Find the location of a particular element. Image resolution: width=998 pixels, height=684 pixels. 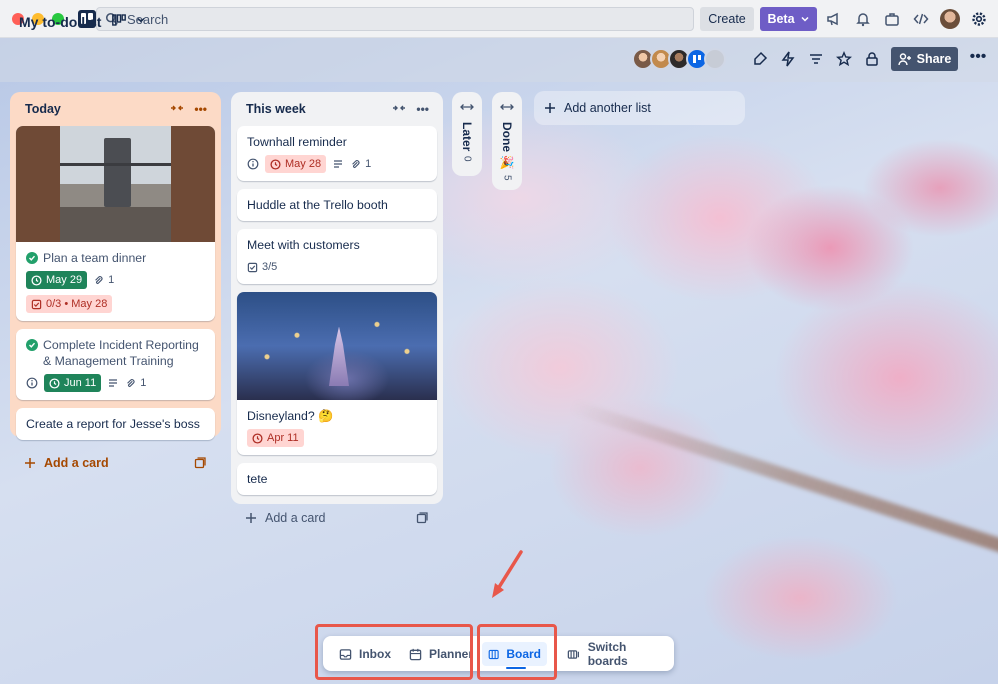

collapsed-list-title: Done 🎉 is located at coordinates (507, 146).